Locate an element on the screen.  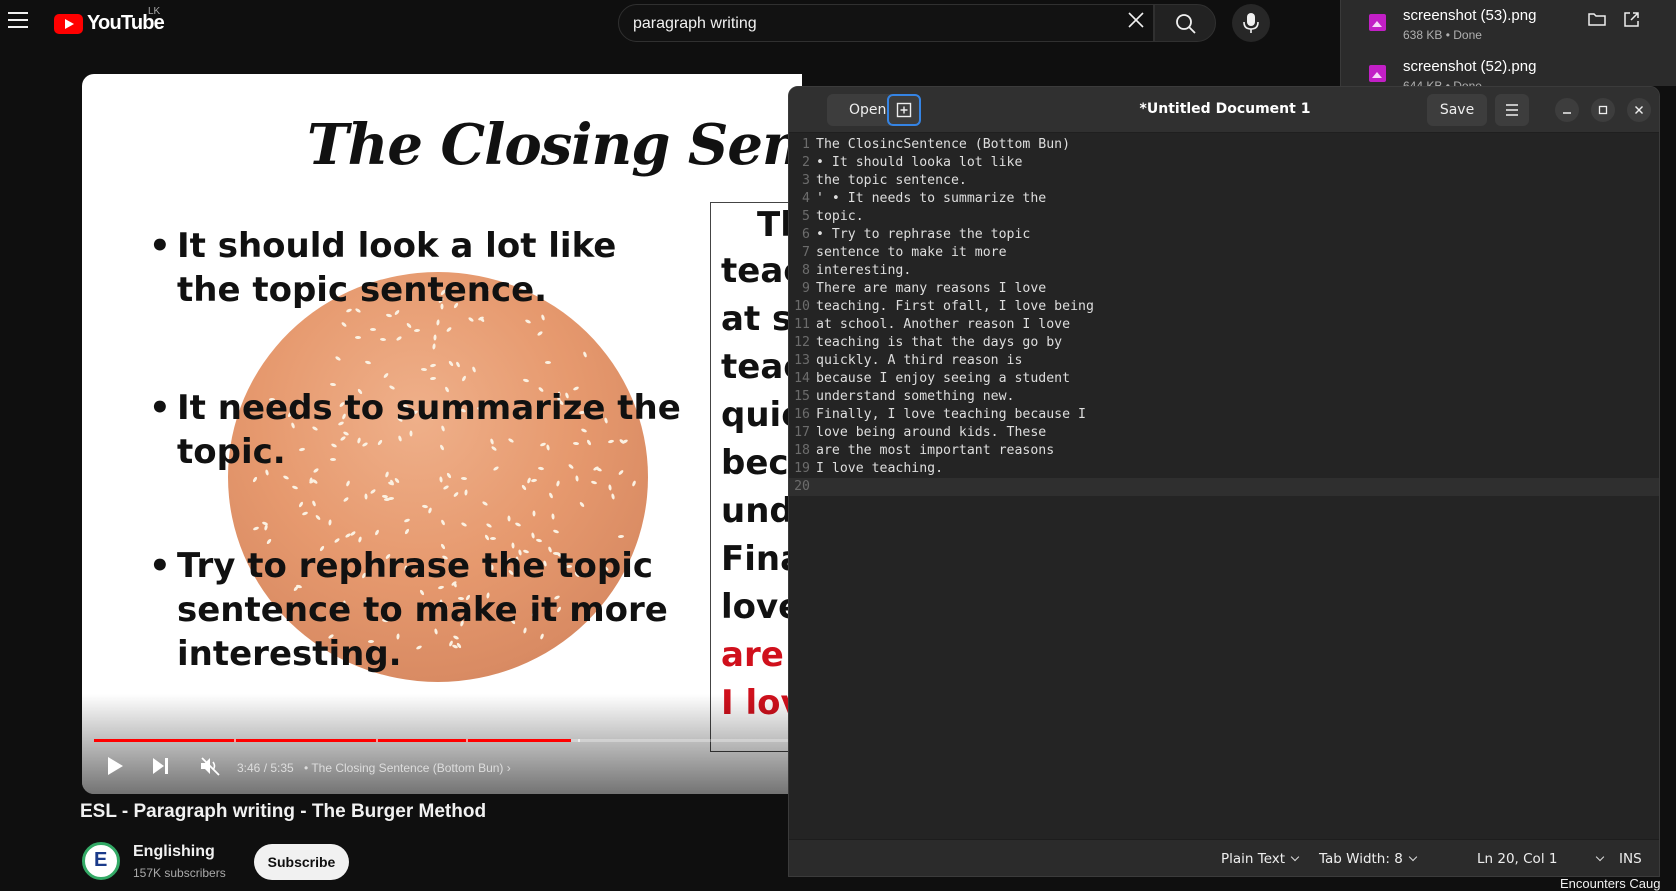
chapter-marker is located at coordinates (467, 740).